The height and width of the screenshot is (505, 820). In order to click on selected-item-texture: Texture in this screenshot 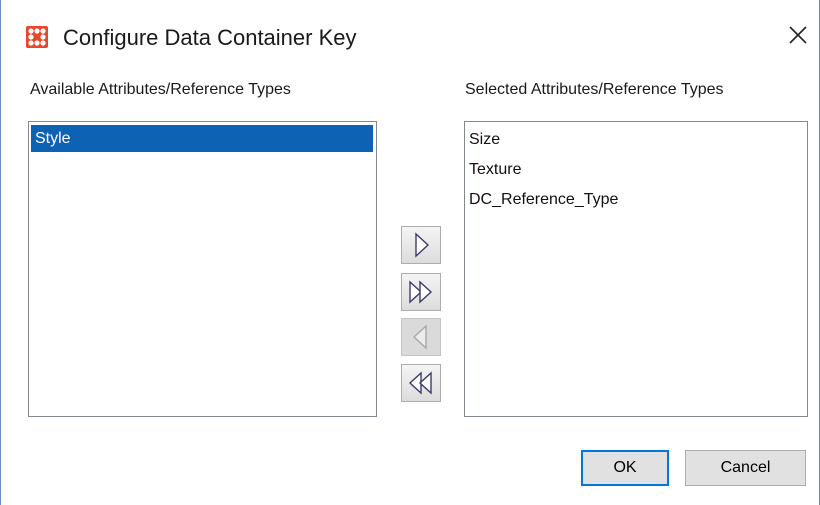, I will do `click(636, 170)`.